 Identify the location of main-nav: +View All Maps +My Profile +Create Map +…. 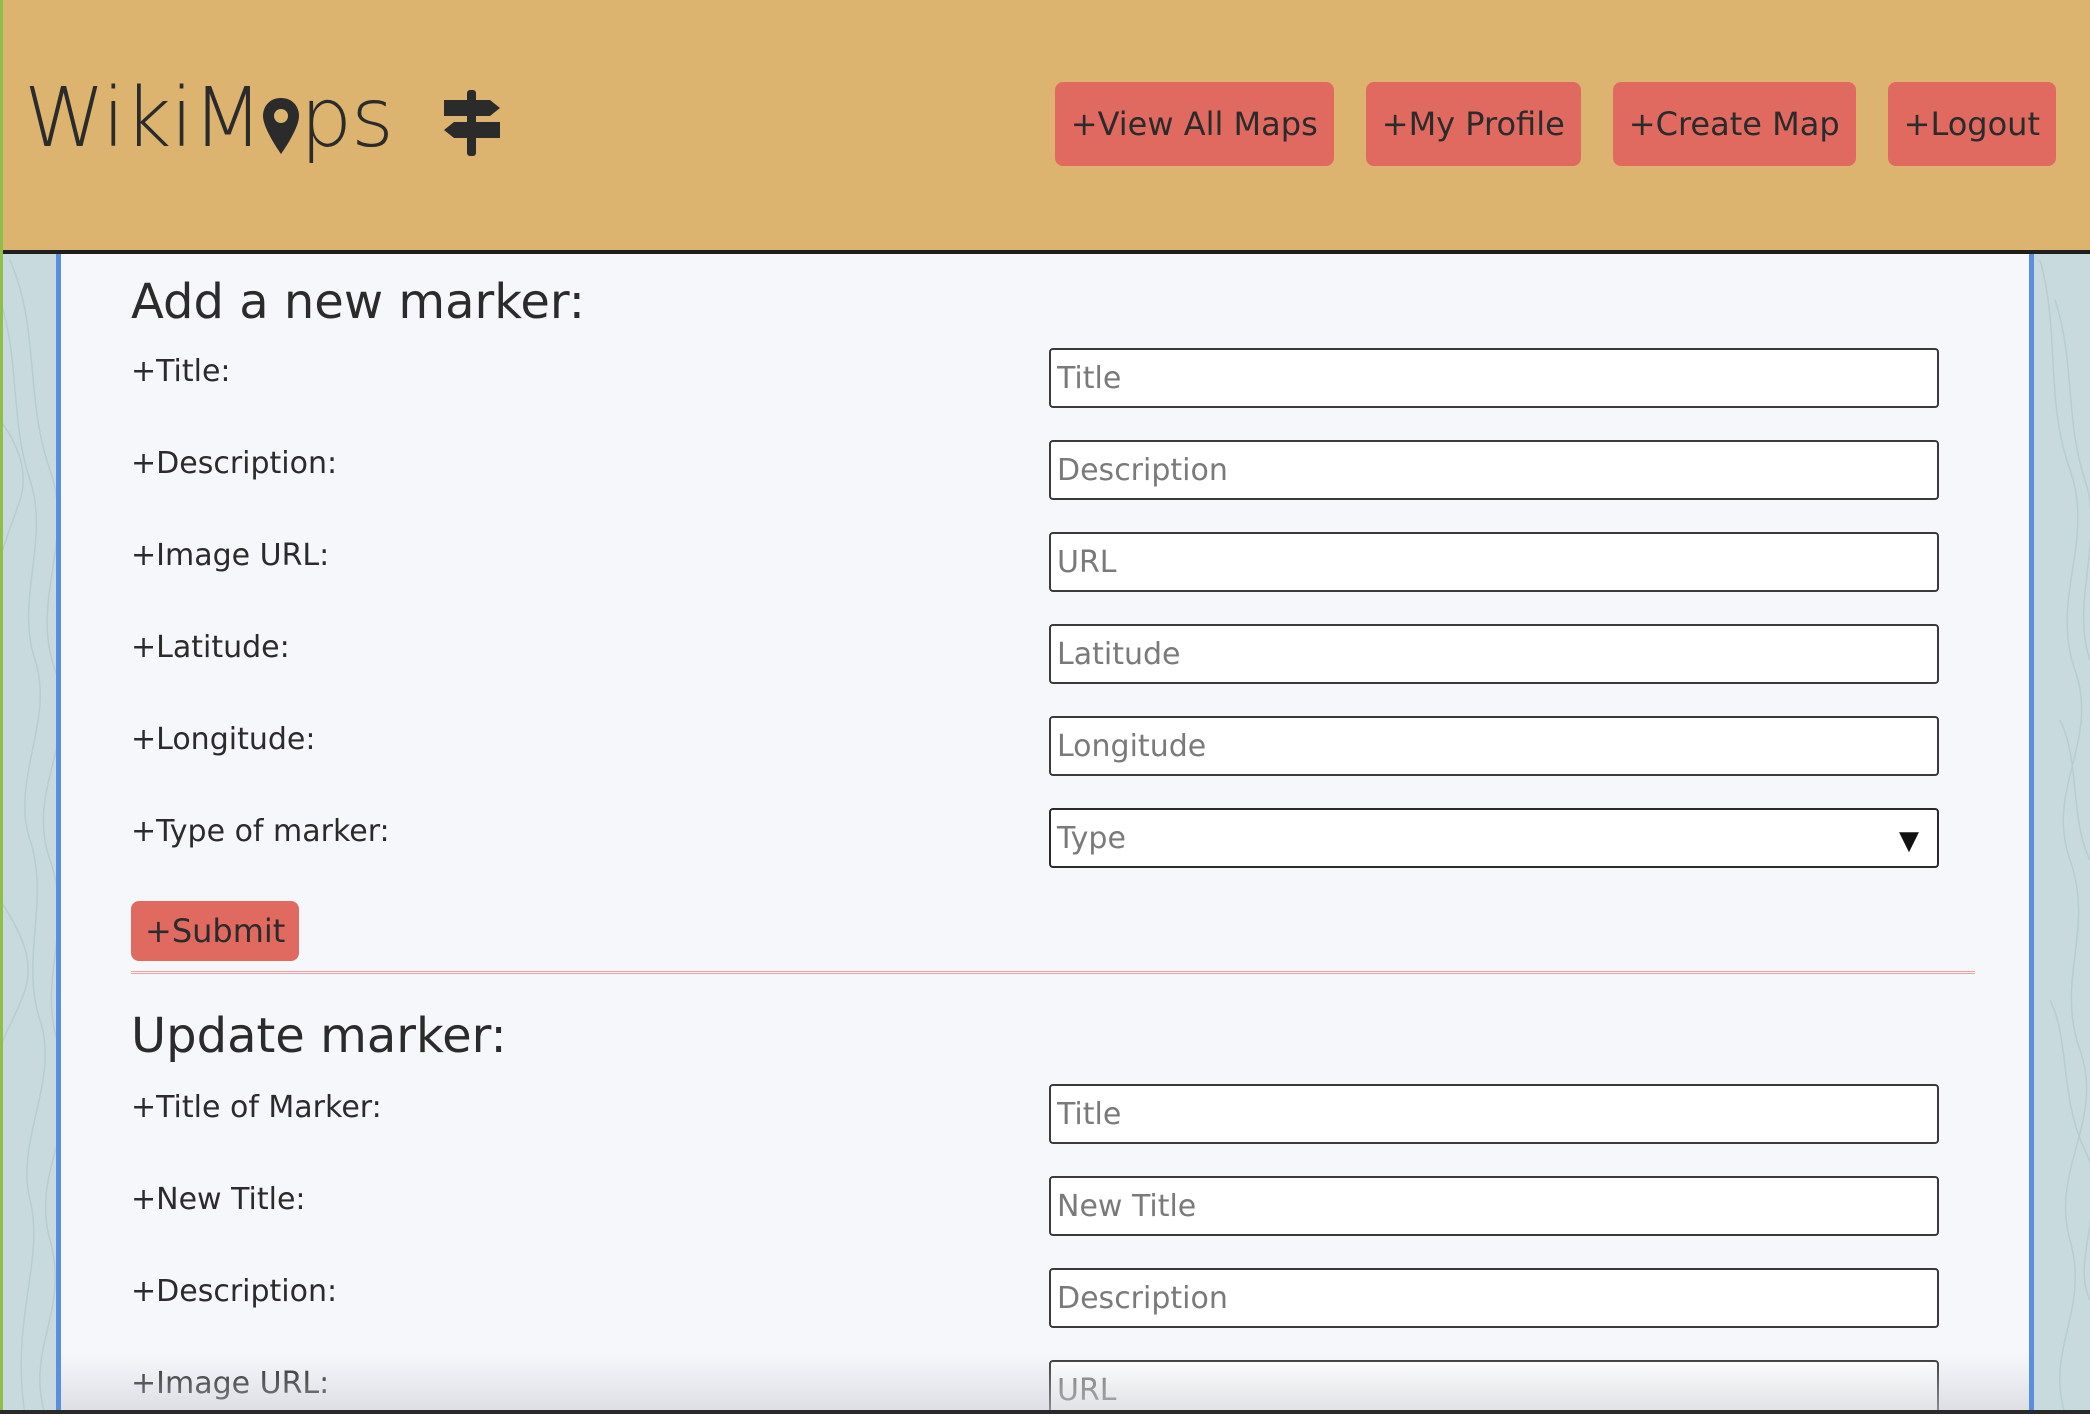
(1555, 124).